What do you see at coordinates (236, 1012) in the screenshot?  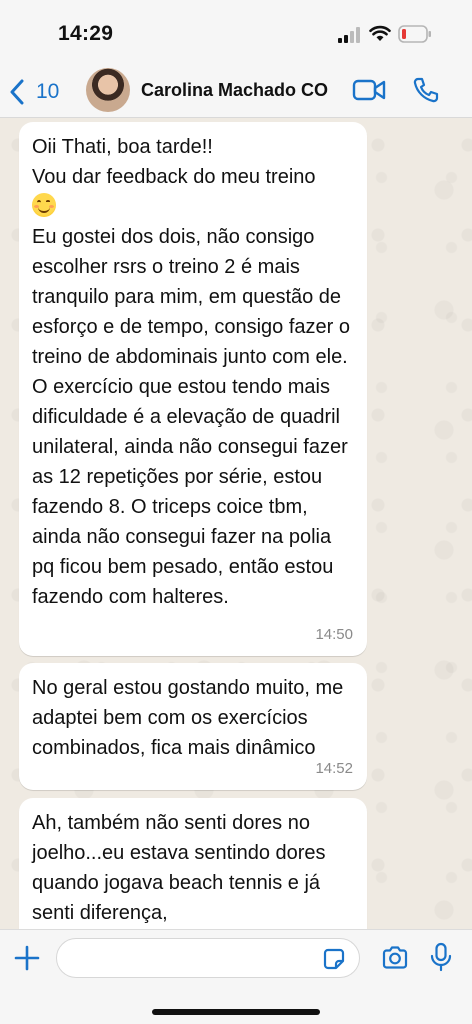 I see `home-indicator` at bounding box center [236, 1012].